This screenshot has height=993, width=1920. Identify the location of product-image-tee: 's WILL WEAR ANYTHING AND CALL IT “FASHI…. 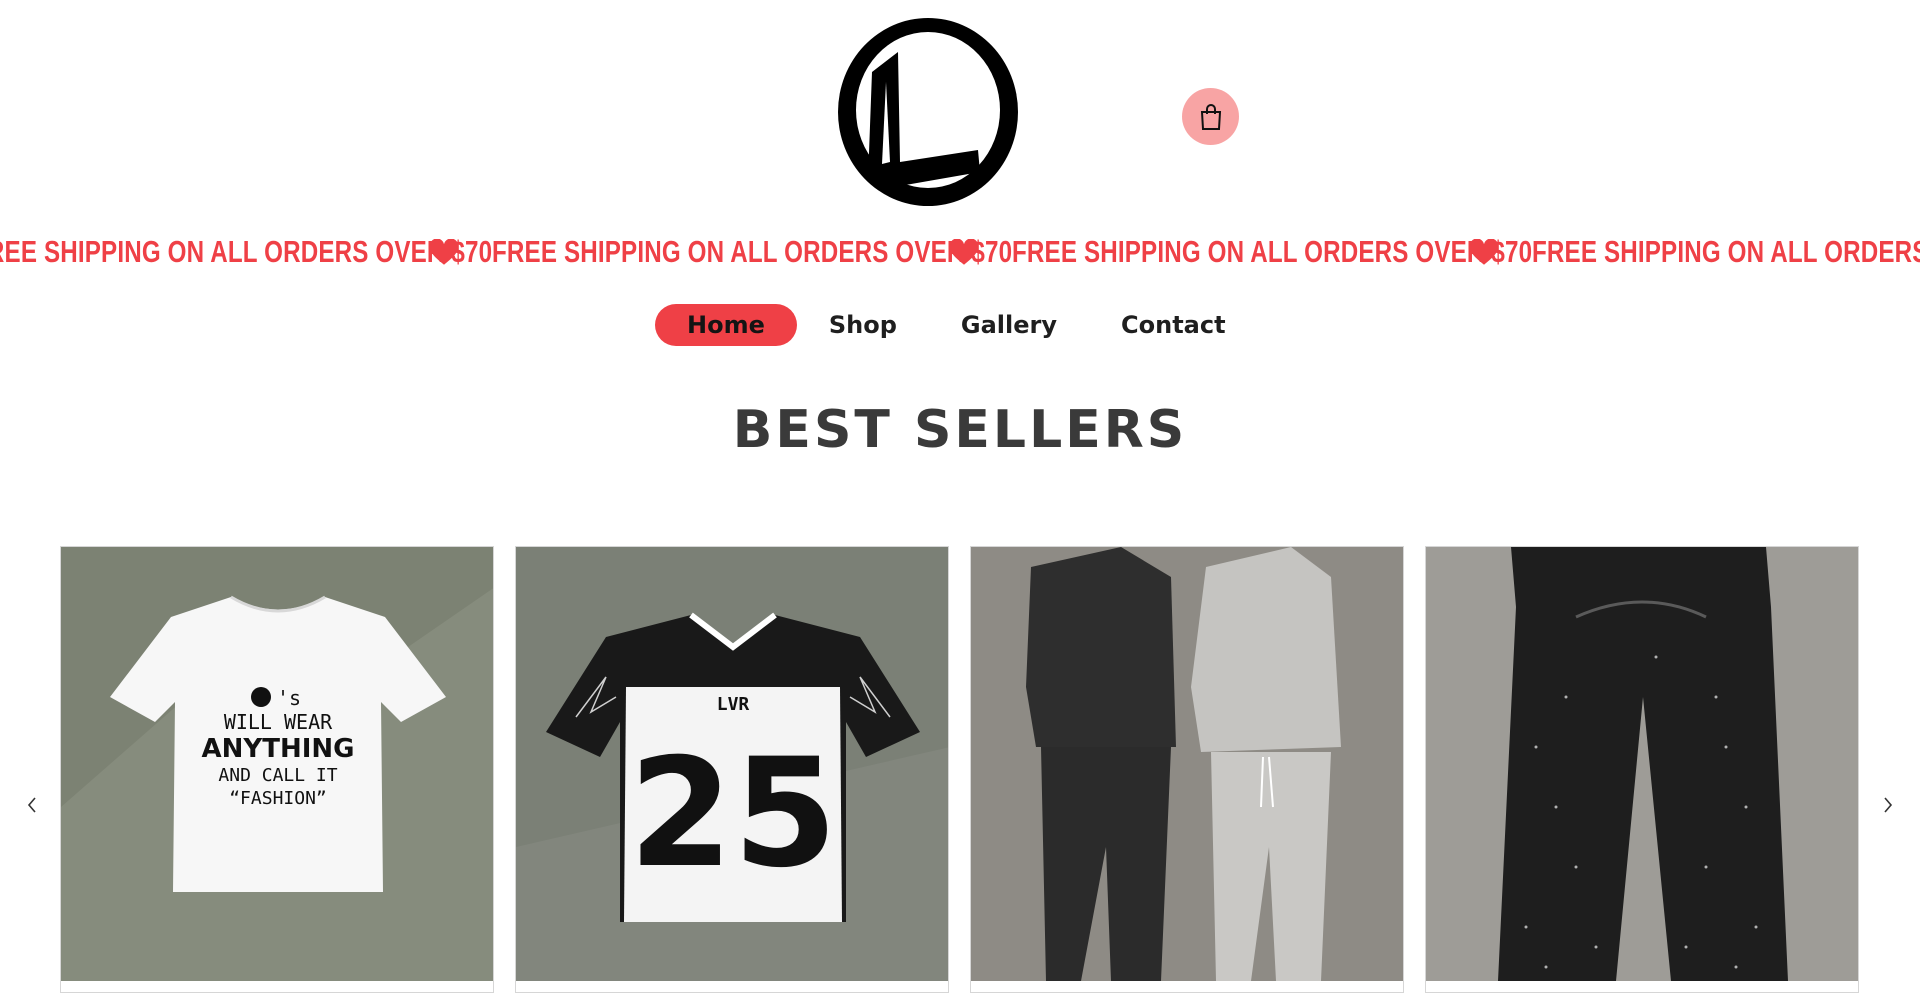
(277, 764).